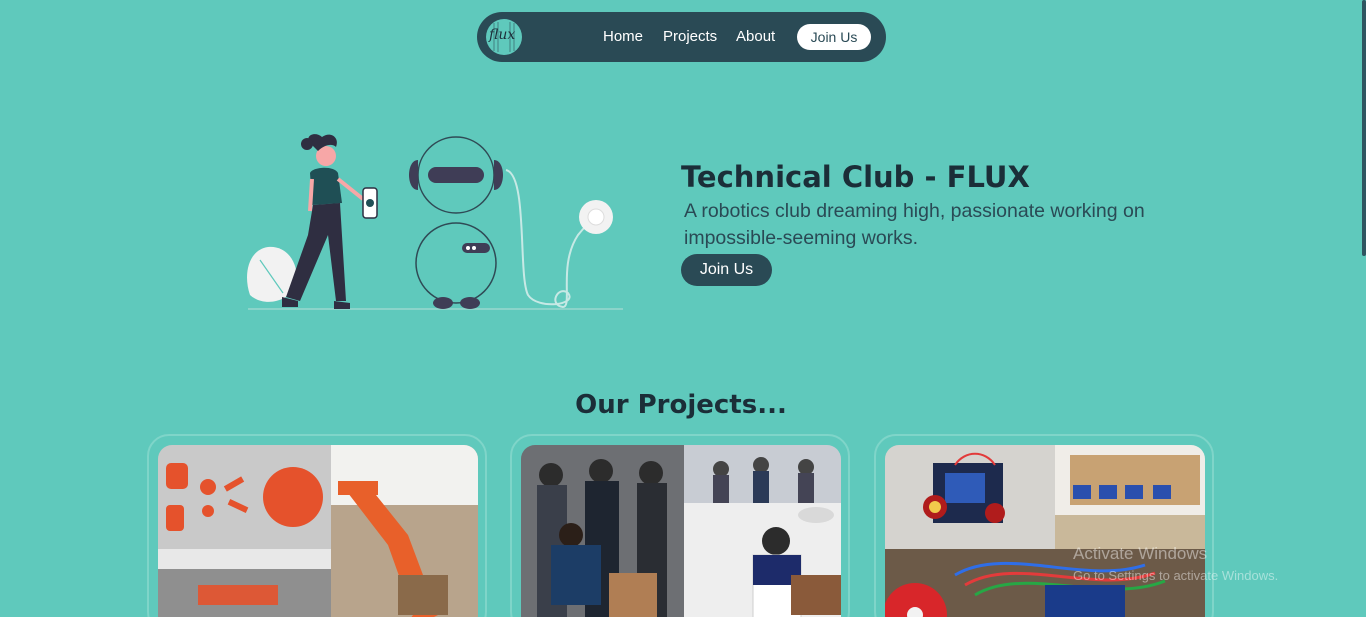 This screenshot has height=617, width=1366. I want to click on flux-logo: flux, so click(504, 37).